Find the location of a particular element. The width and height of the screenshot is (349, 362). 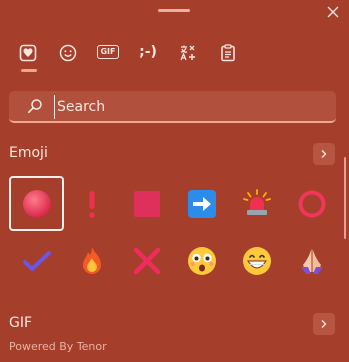

exclamation-icon is located at coordinates (91, 204).